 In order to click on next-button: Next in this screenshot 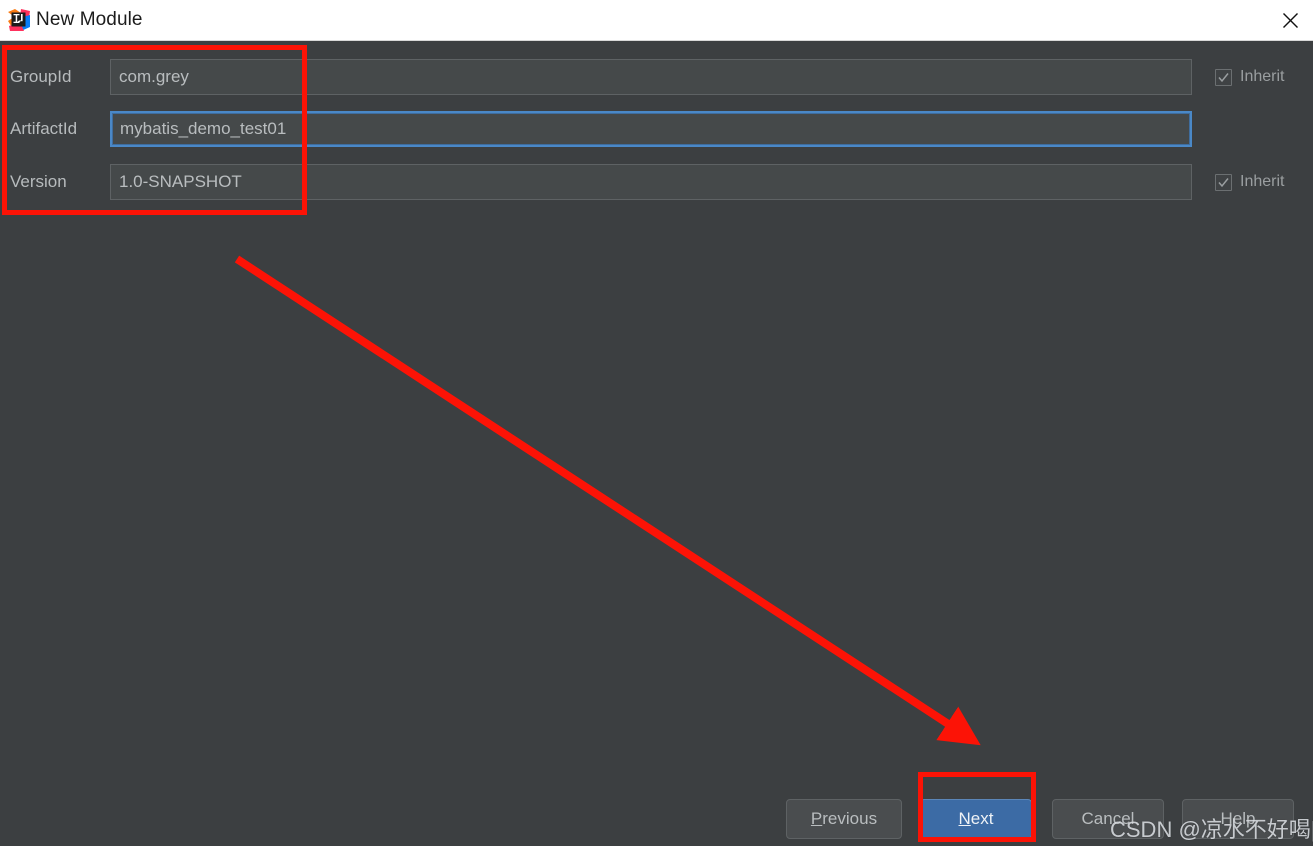, I will do `click(976, 819)`.